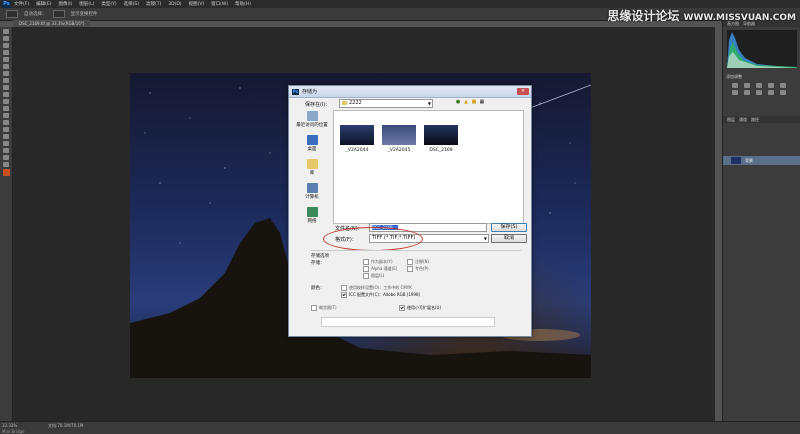 The width and height of the screenshot is (800, 434). Describe the element at coordinates (410, 92) in the screenshot. I see `dialog-titlebar: Ps 存储为 ×` at that location.